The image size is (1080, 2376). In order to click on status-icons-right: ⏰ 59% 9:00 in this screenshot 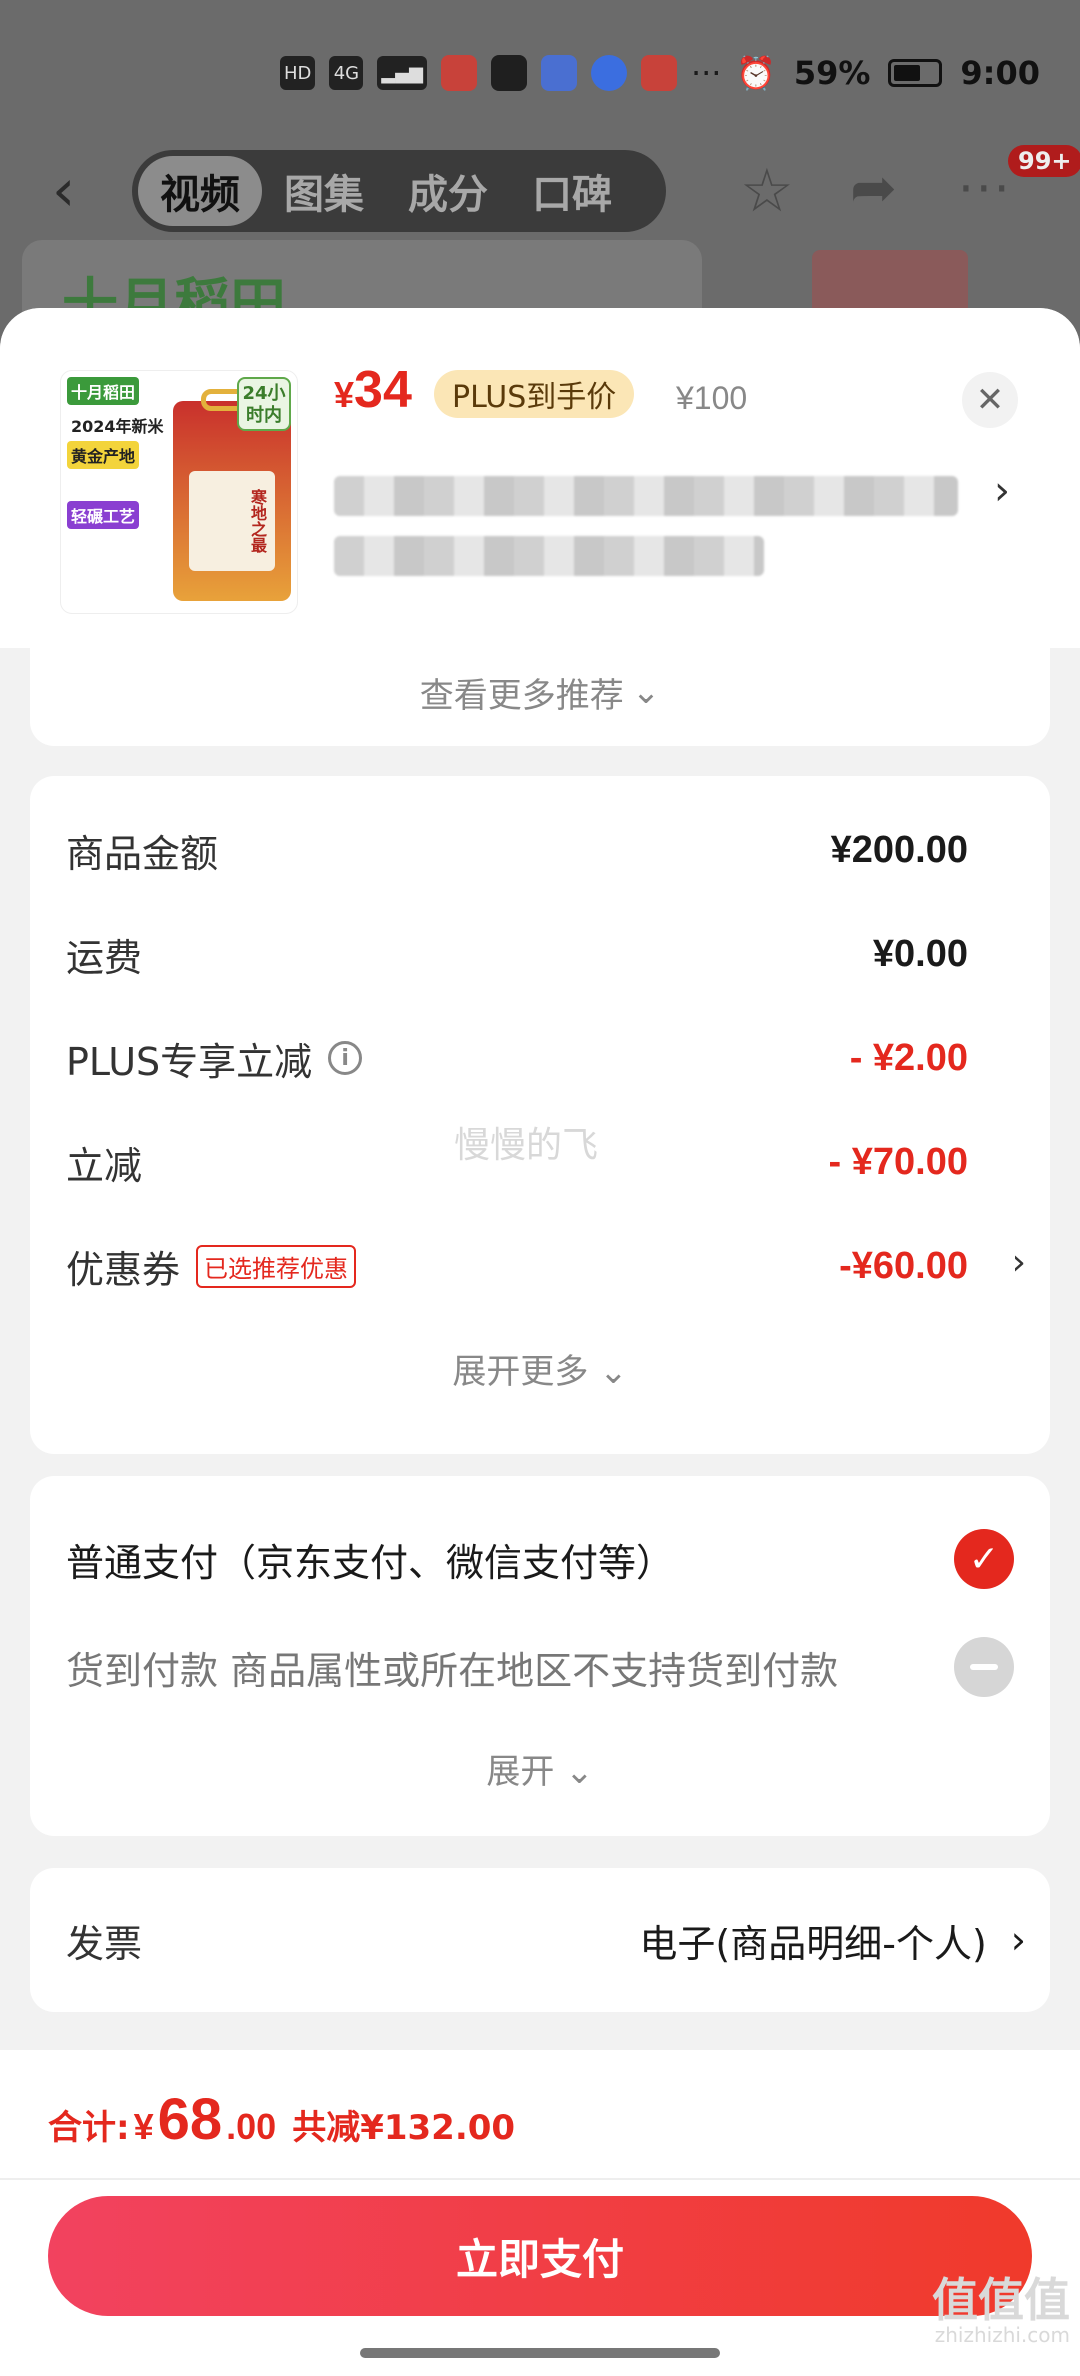, I will do `click(888, 73)`.